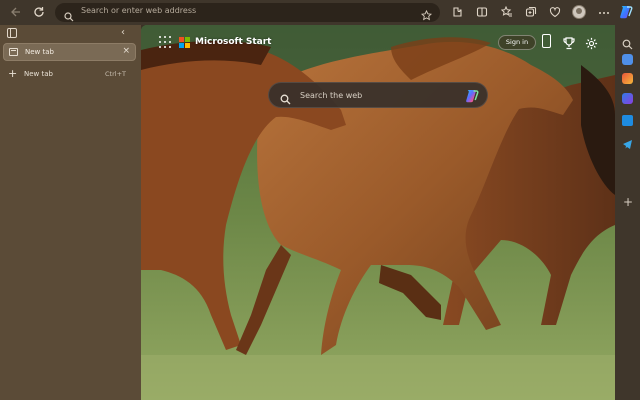 The width and height of the screenshot is (640, 400). Describe the element at coordinates (457, 12) in the screenshot. I see `extensions-icon` at that location.